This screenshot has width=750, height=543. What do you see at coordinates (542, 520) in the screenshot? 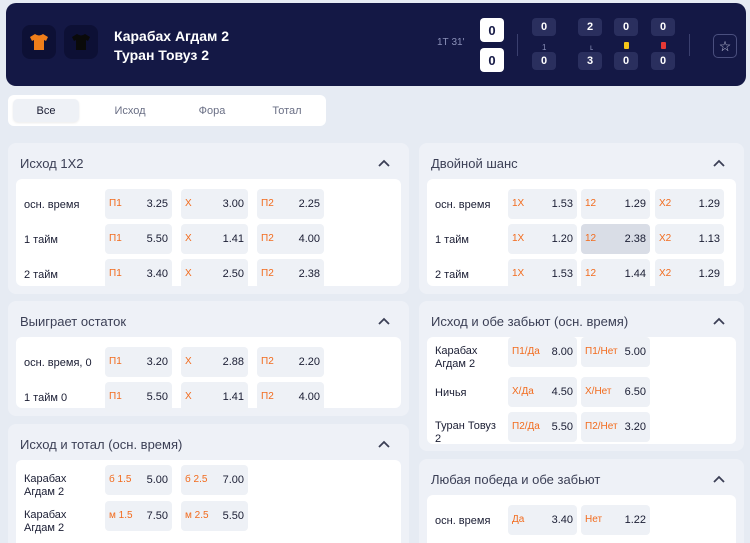
I see `odds-button: Да 3.40` at bounding box center [542, 520].